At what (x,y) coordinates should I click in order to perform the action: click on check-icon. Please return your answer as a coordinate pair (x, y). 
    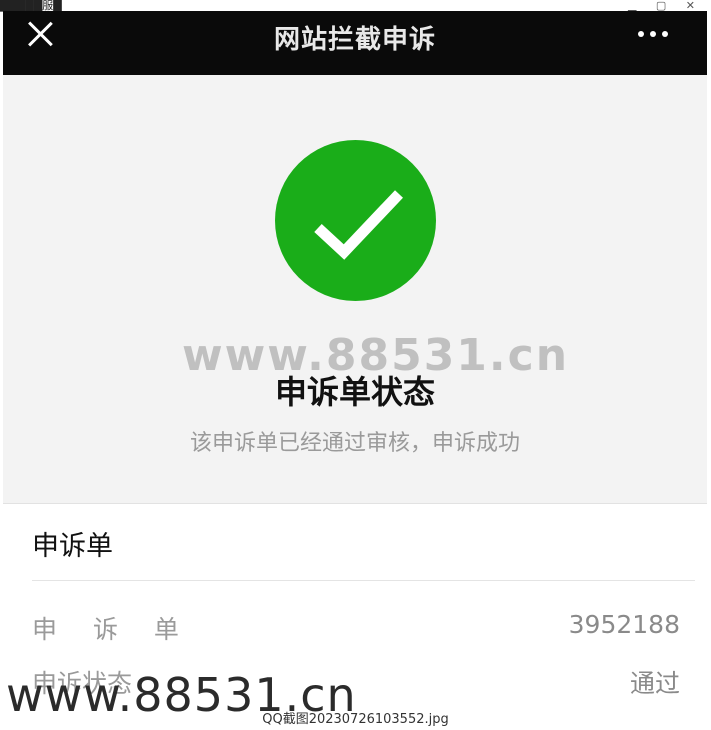
    Looking at the image, I should click on (355, 220).